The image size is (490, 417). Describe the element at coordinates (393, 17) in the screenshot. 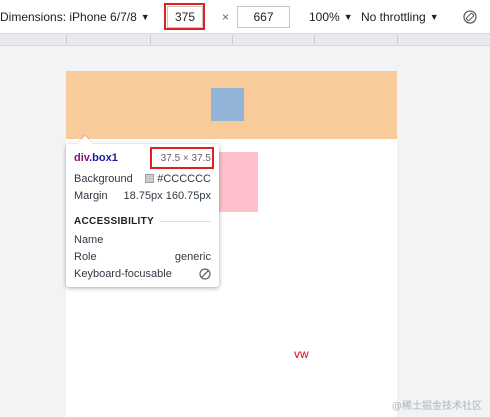

I see `throttling-label: No throttling` at that location.